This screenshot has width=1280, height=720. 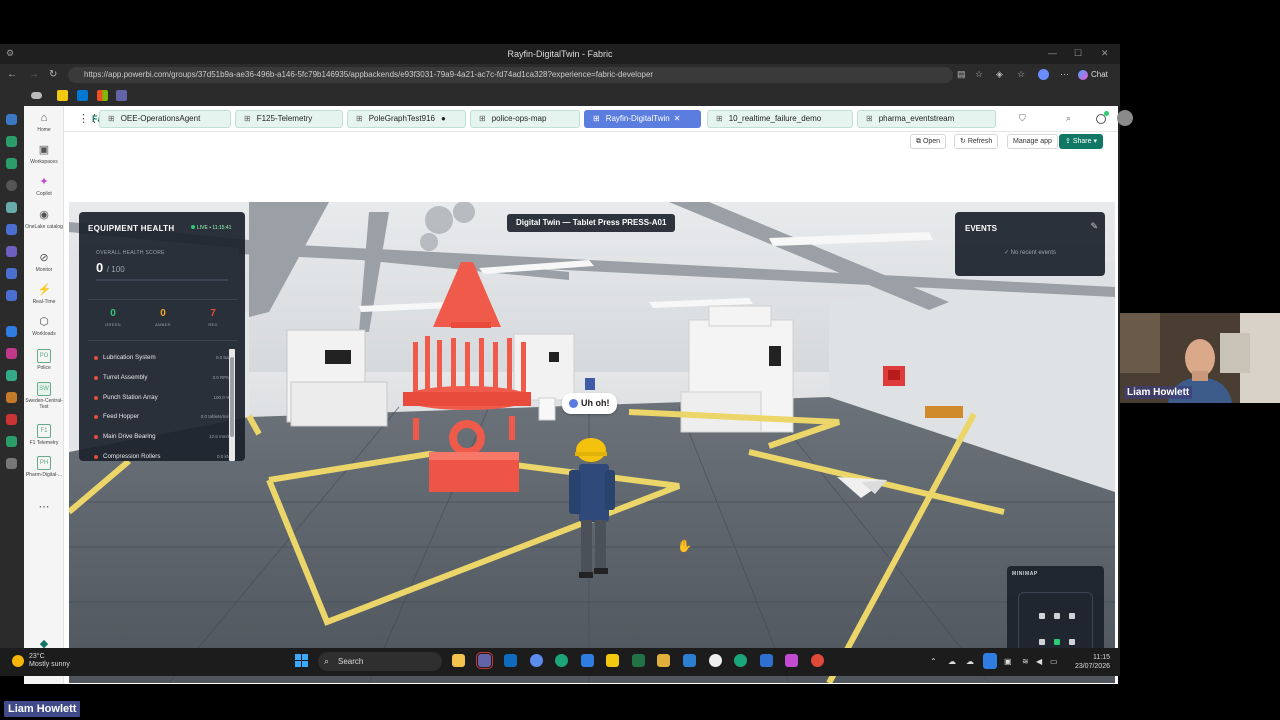 I want to click on start-button, so click(x=302, y=661).